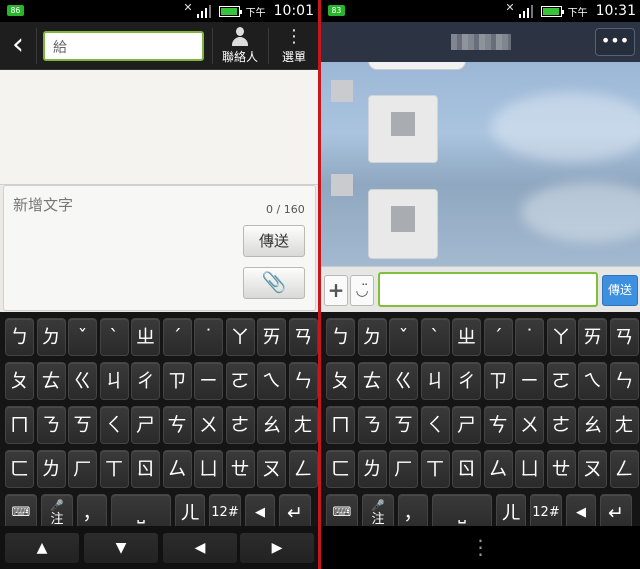  I want to click on cursor-right-key: ▶, so click(277, 548).